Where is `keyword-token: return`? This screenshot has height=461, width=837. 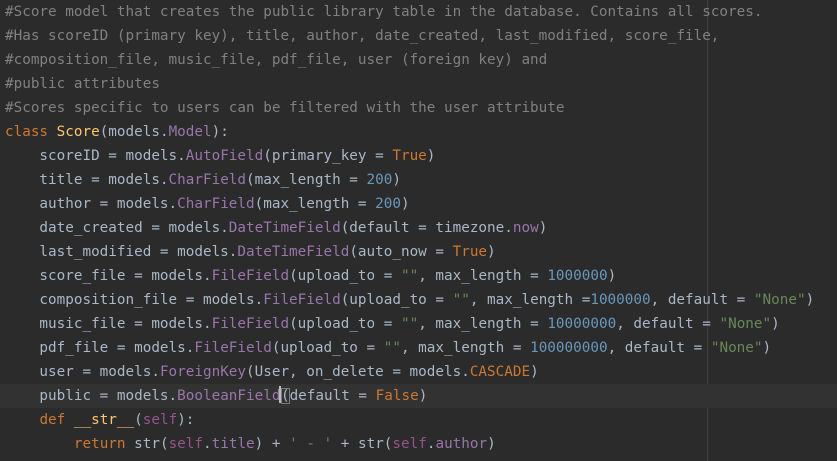 keyword-token: return is located at coordinates (104, 444).